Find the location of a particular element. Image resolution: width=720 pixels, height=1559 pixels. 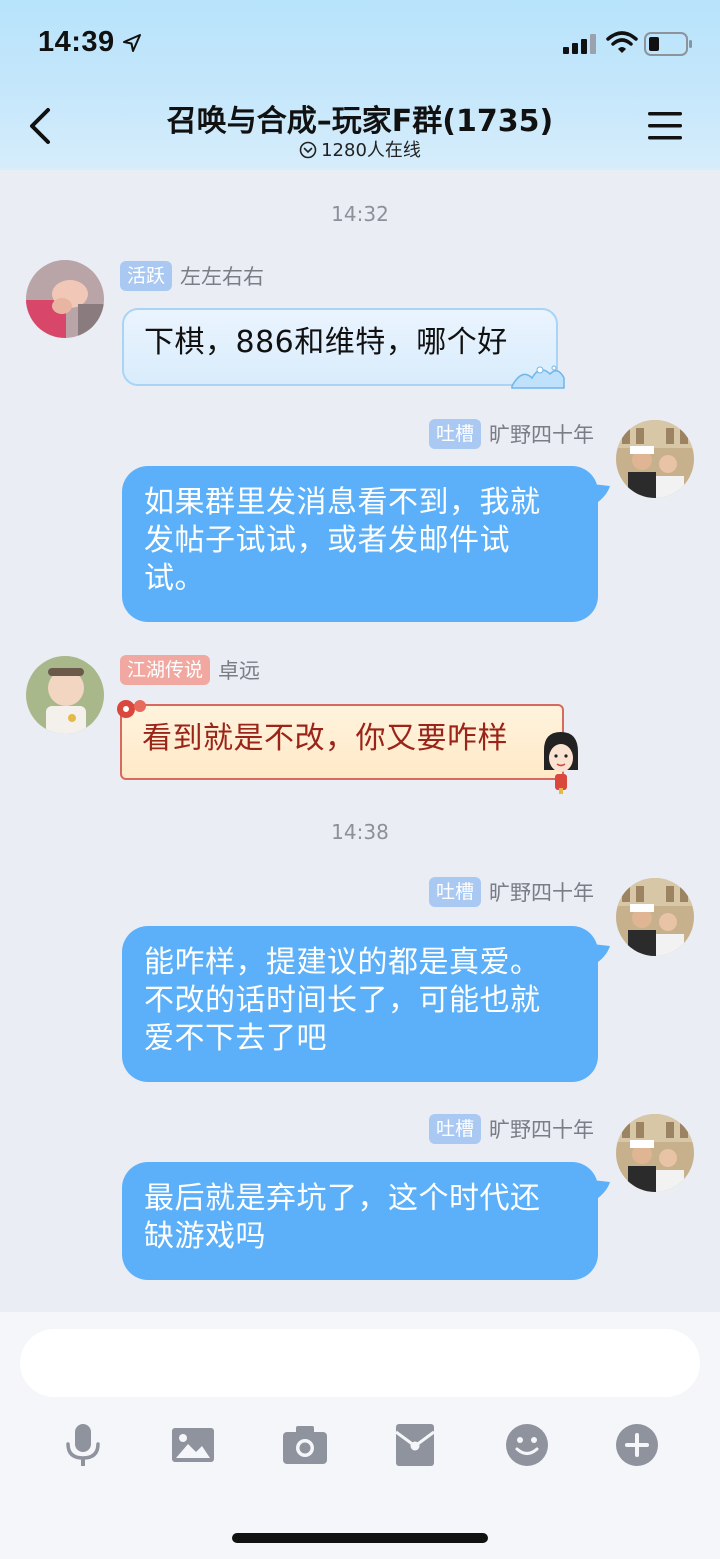

sender-meta: 江湖传说 卓远 is located at coordinates (190, 670).